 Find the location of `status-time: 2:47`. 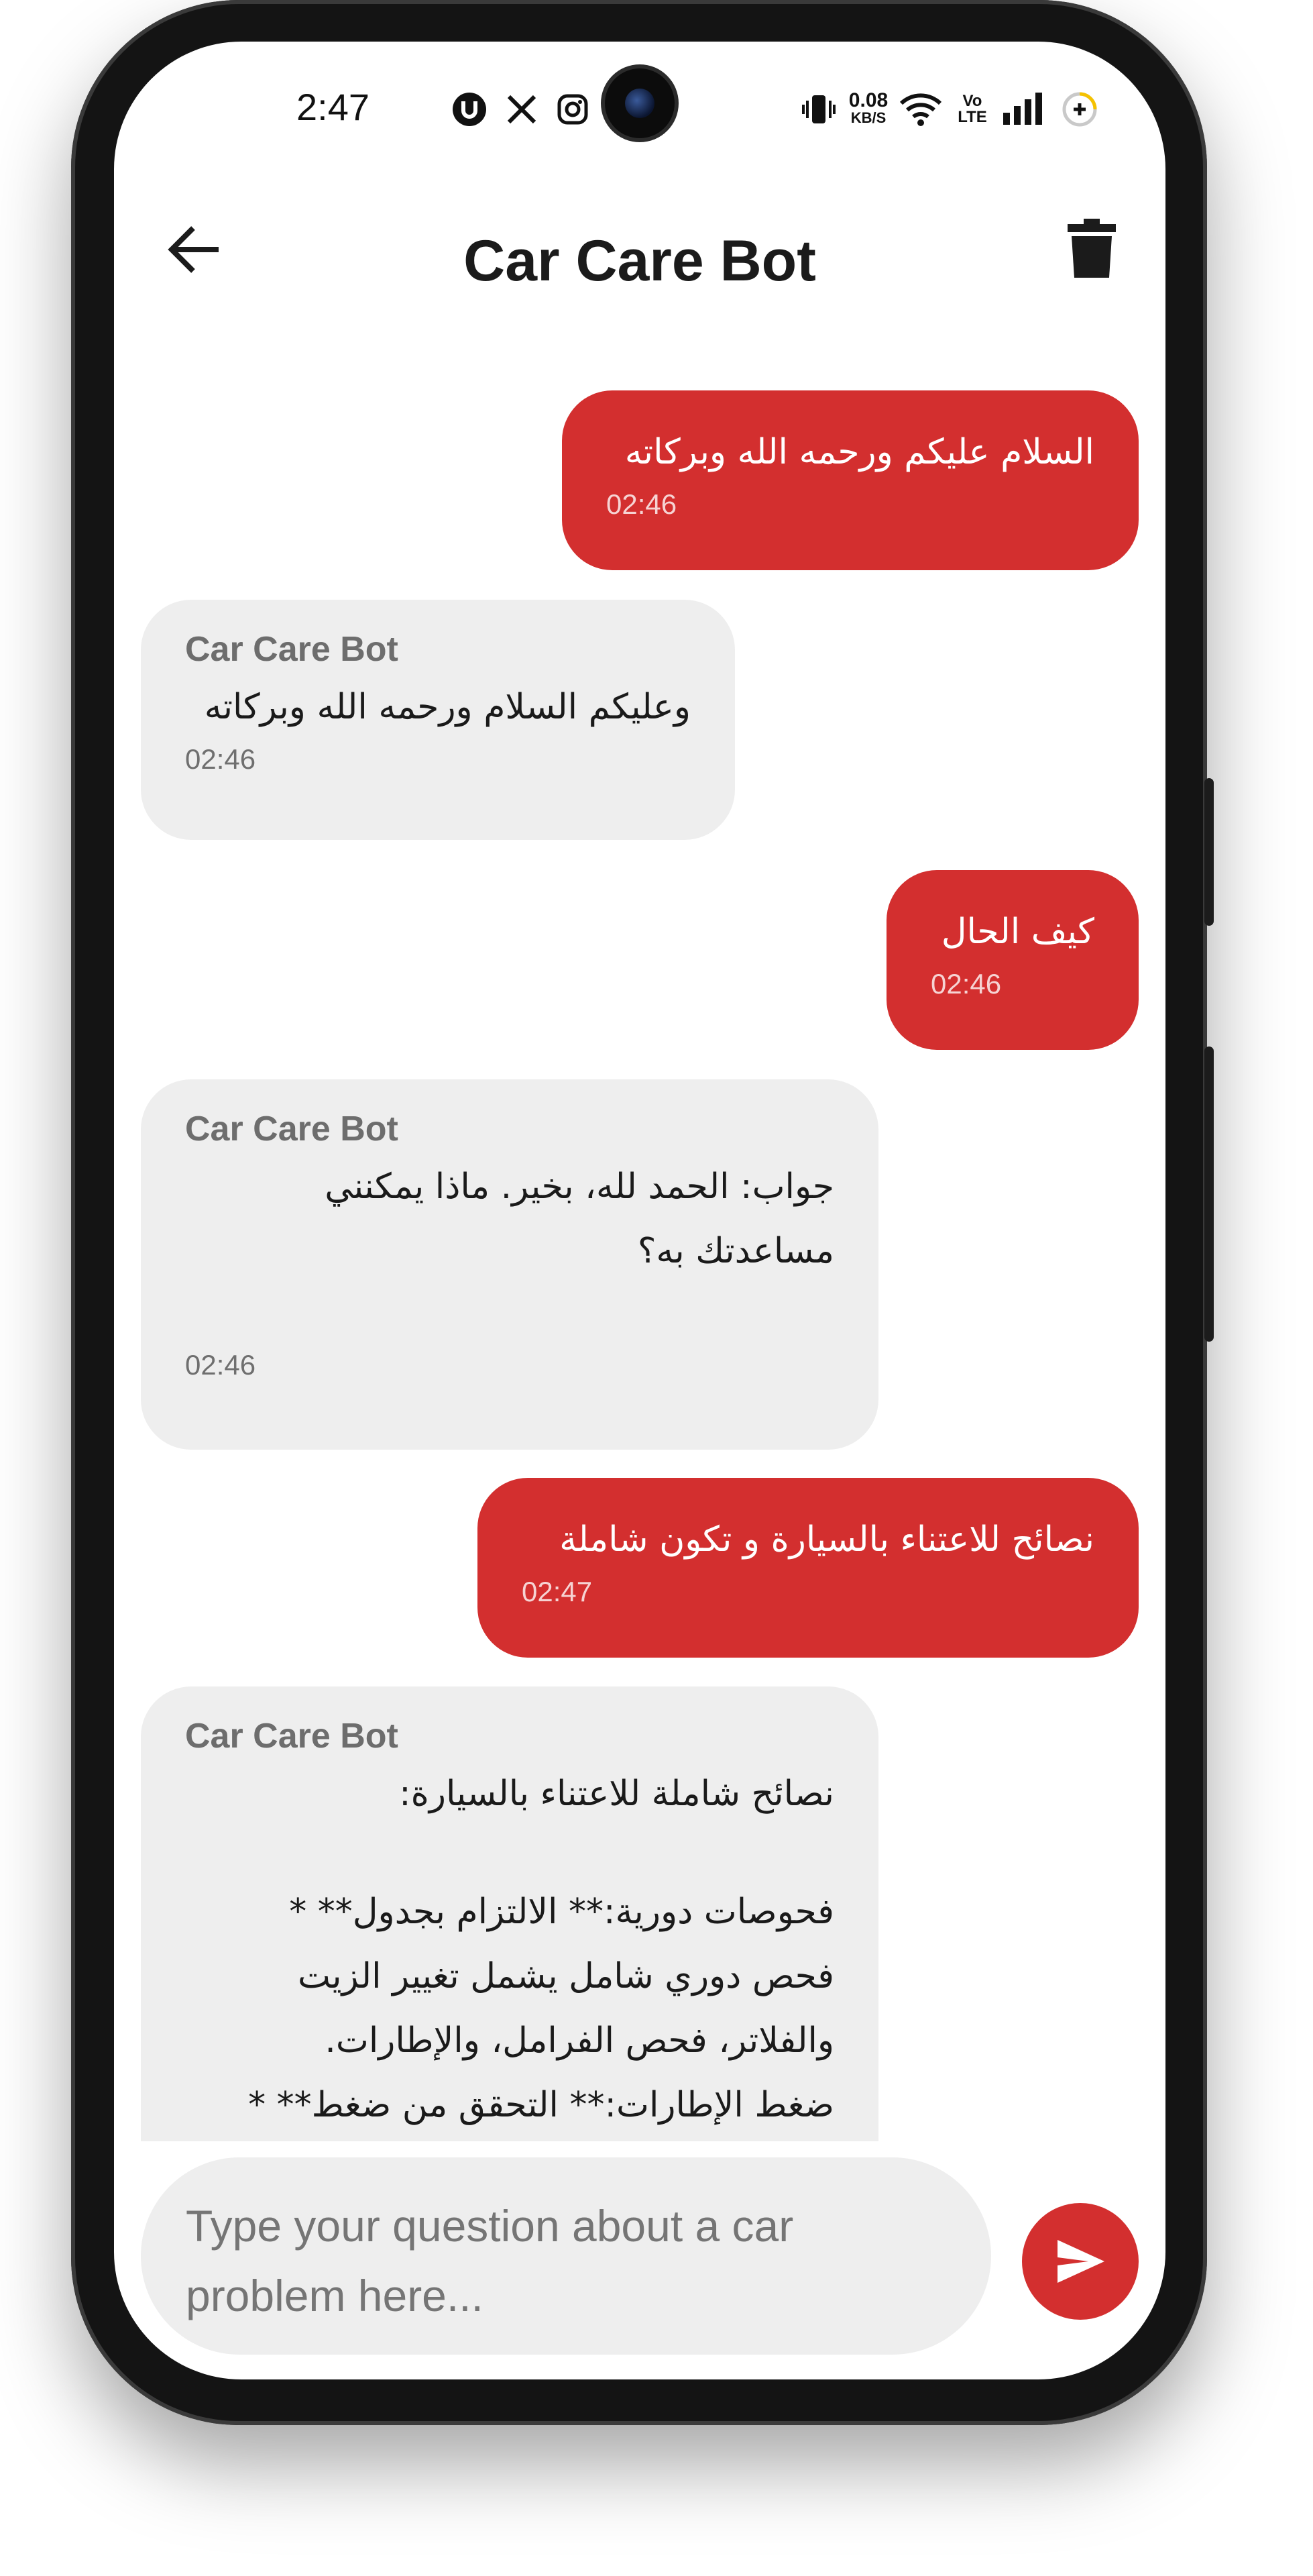

status-time: 2:47 is located at coordinates (332, 107).